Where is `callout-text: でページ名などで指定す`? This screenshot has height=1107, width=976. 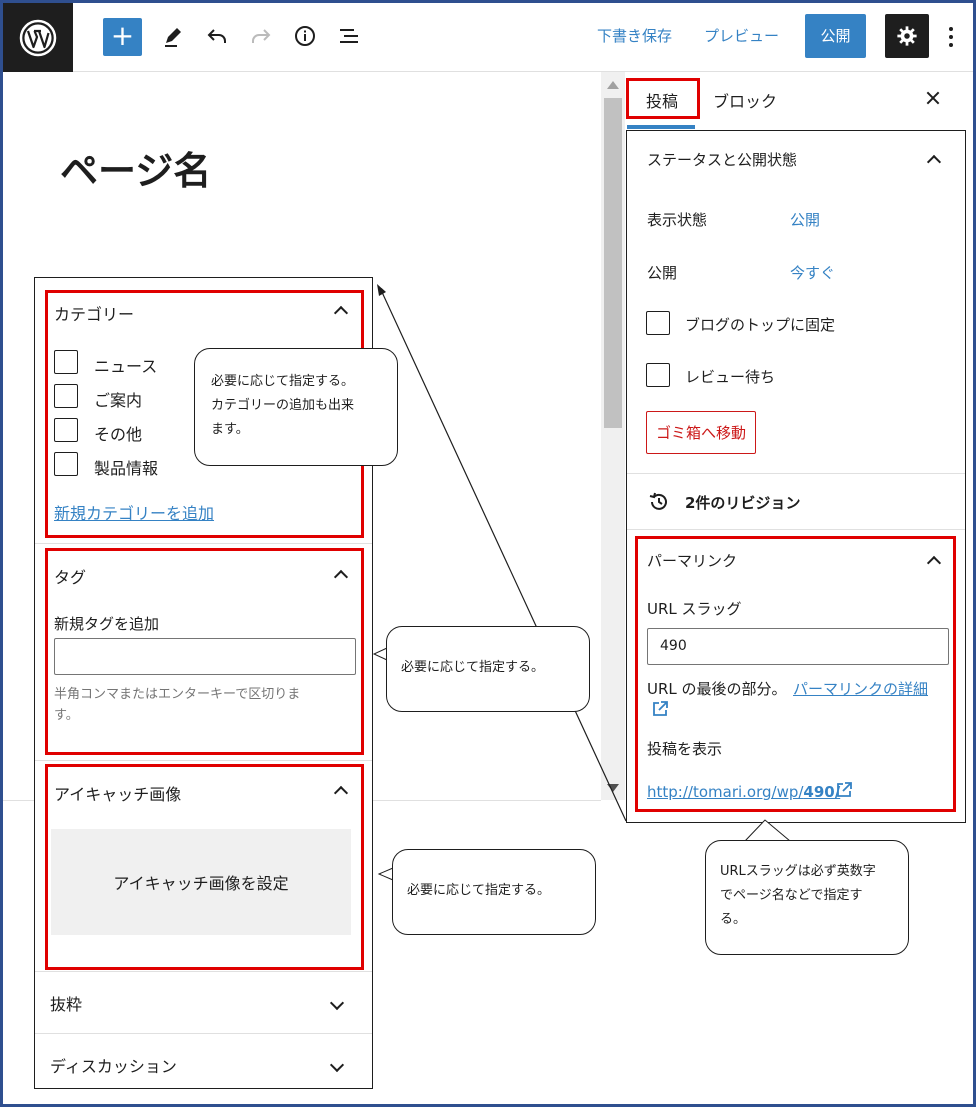
callout-text: でページ名などで指定す is located at coordinates (791, 895).